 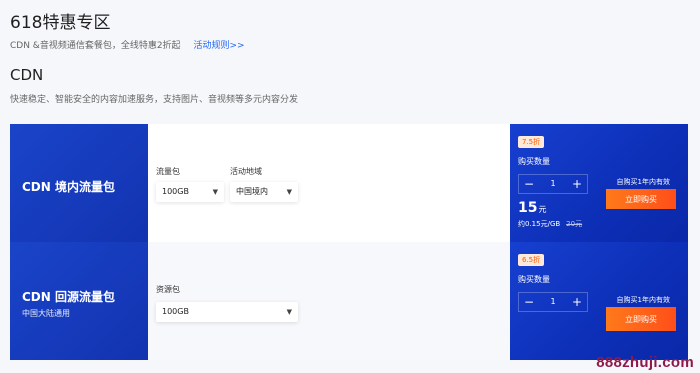 What do you see at coordinates (27, 75) in the screenshot?
I see `section-title: CDN` at bounding box center [27, 75].